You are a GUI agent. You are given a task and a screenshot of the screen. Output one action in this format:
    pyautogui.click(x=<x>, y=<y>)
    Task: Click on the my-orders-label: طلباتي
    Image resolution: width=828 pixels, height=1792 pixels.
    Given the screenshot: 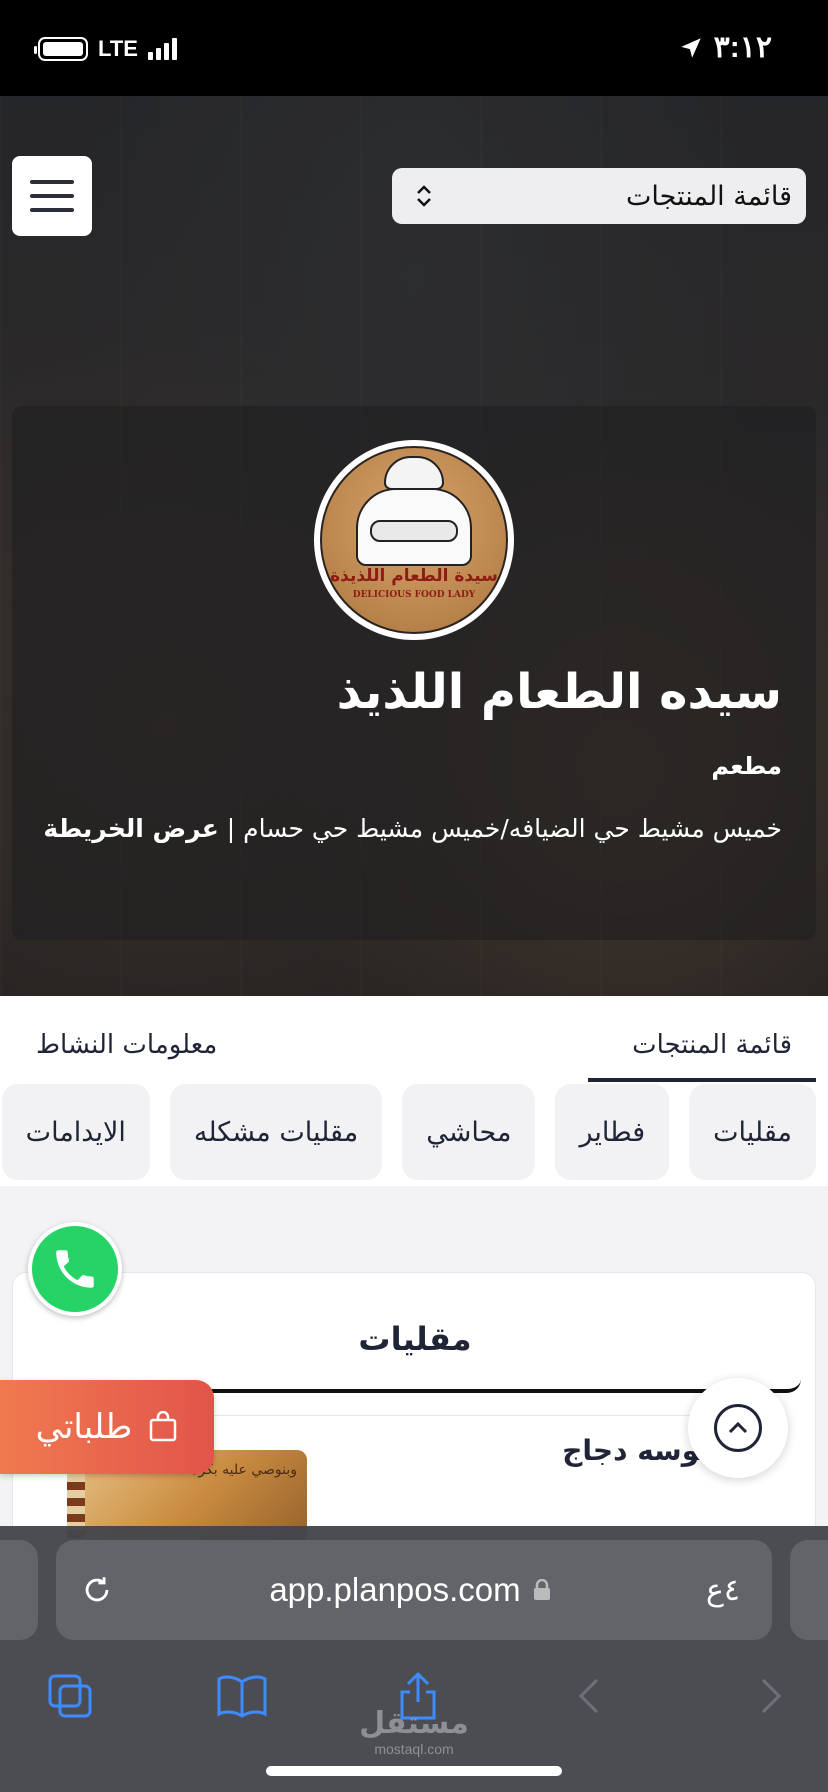 What is the action you would take?
    pyautogui.click(x=84, y=1427)
    